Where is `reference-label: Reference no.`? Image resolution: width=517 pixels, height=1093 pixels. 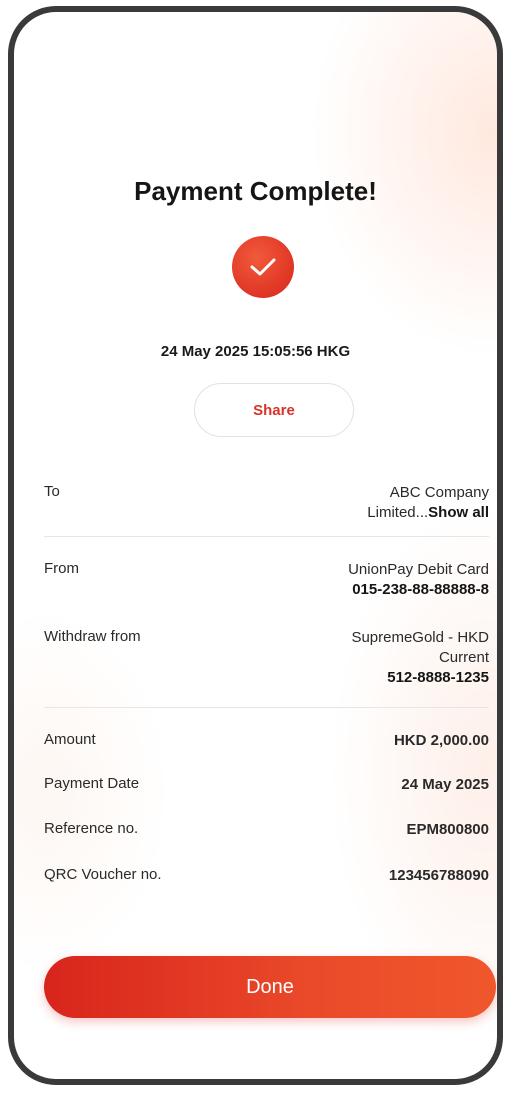
reference-label: Reference no. is located at coordinates (91, 828).